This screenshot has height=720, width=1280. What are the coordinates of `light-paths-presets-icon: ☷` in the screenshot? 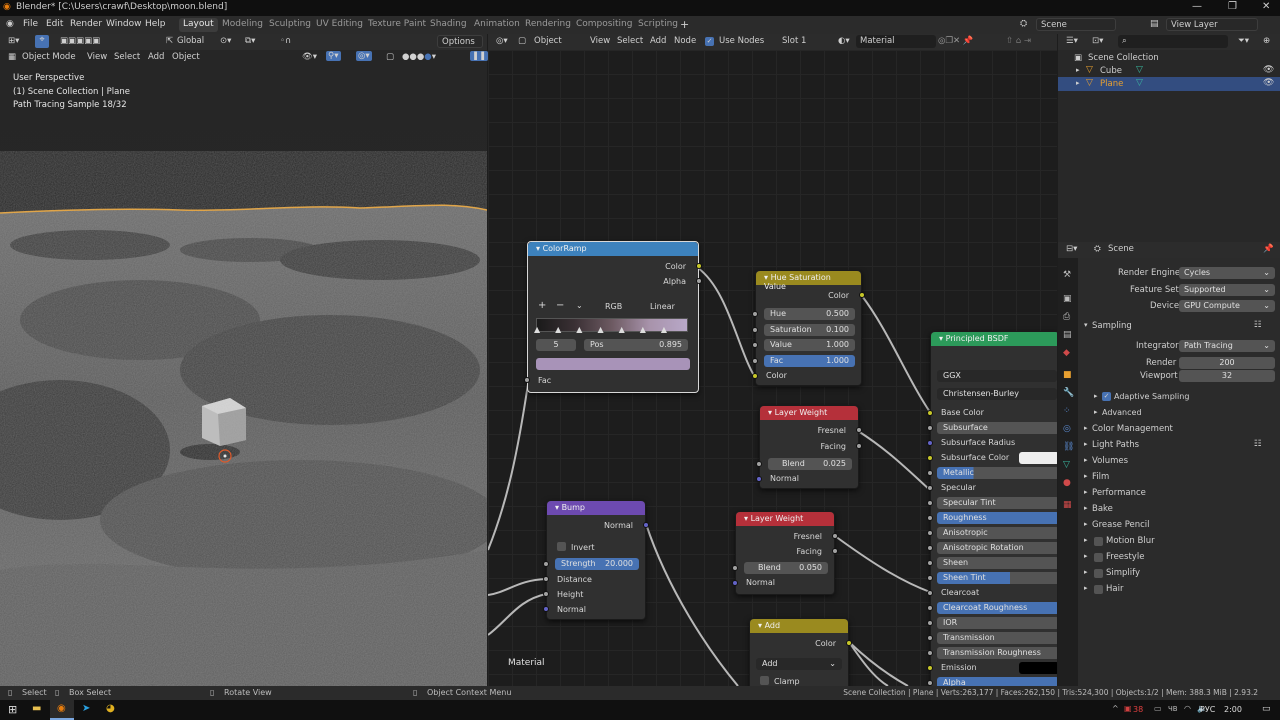 It's located at (1258, 444).